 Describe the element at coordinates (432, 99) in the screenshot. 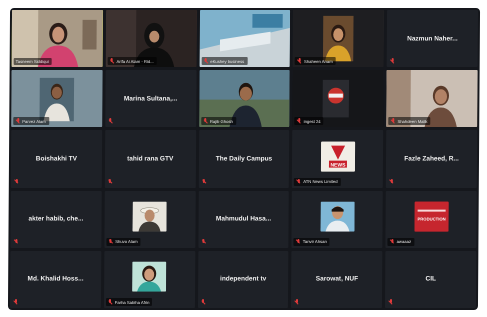

I see `participant-tile: Shahdeen Malik` at that location.